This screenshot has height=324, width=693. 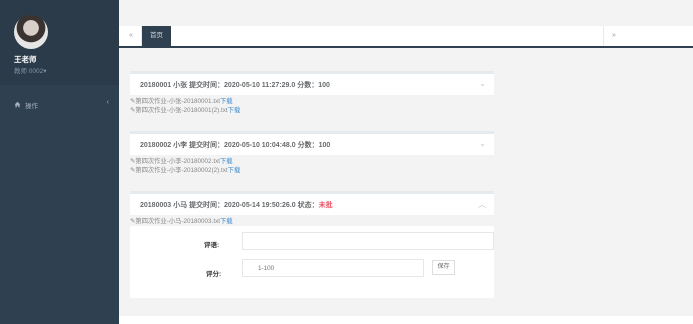 What do you see at coordinates (45, 71) in the screenshot?
I see `caret-down-icon: ▾` at bounding box center [45, 71].